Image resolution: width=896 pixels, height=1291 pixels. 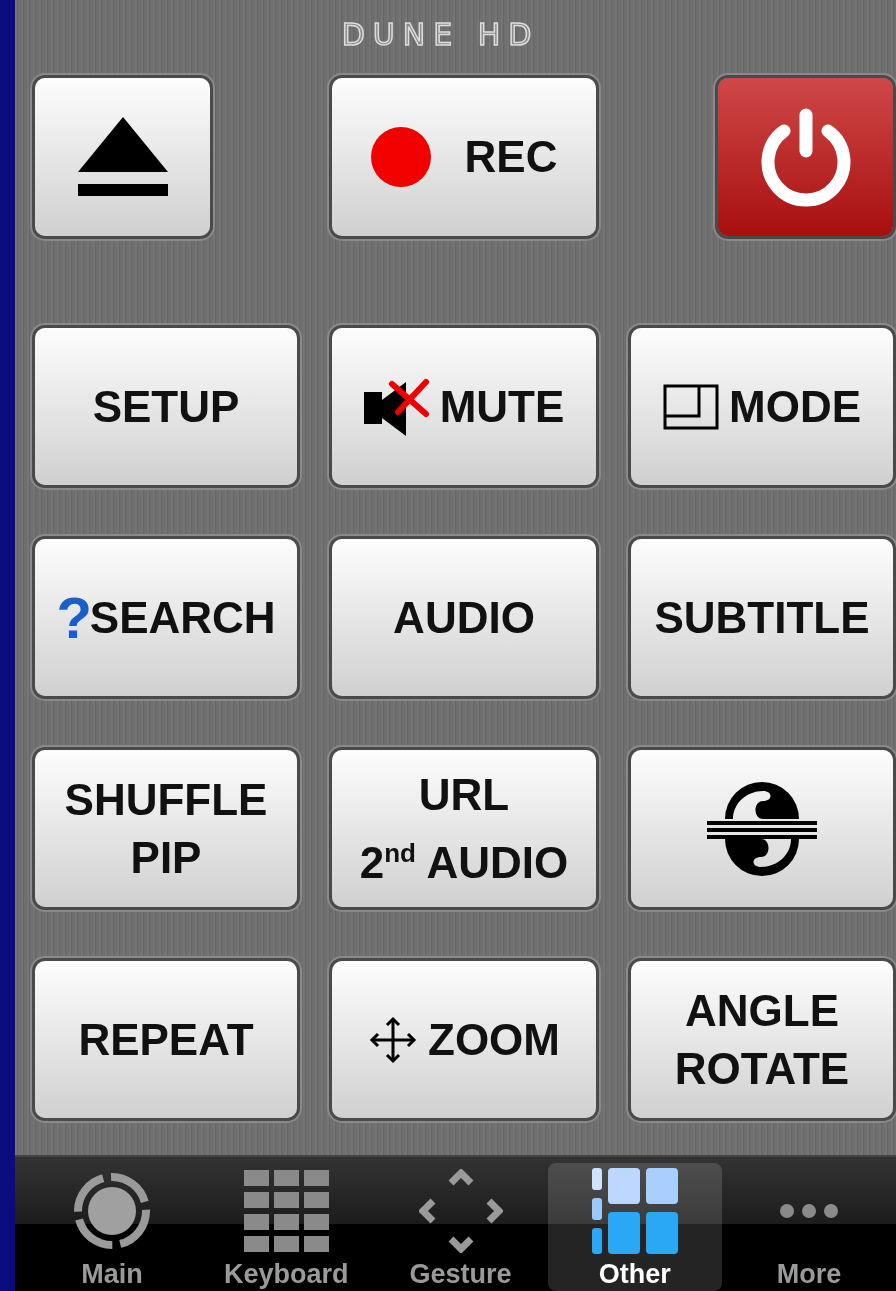 I want to click on tiles-icon, so click(x=634, y=1211).